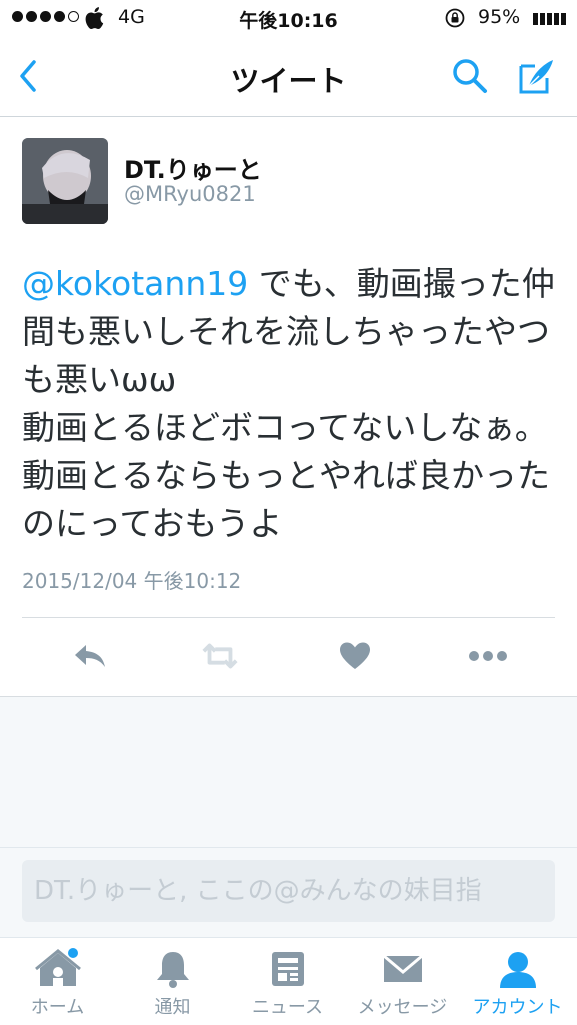 The width and height of the screenshot is (577, 1025). I want to click on avatar, so click(65, 181).